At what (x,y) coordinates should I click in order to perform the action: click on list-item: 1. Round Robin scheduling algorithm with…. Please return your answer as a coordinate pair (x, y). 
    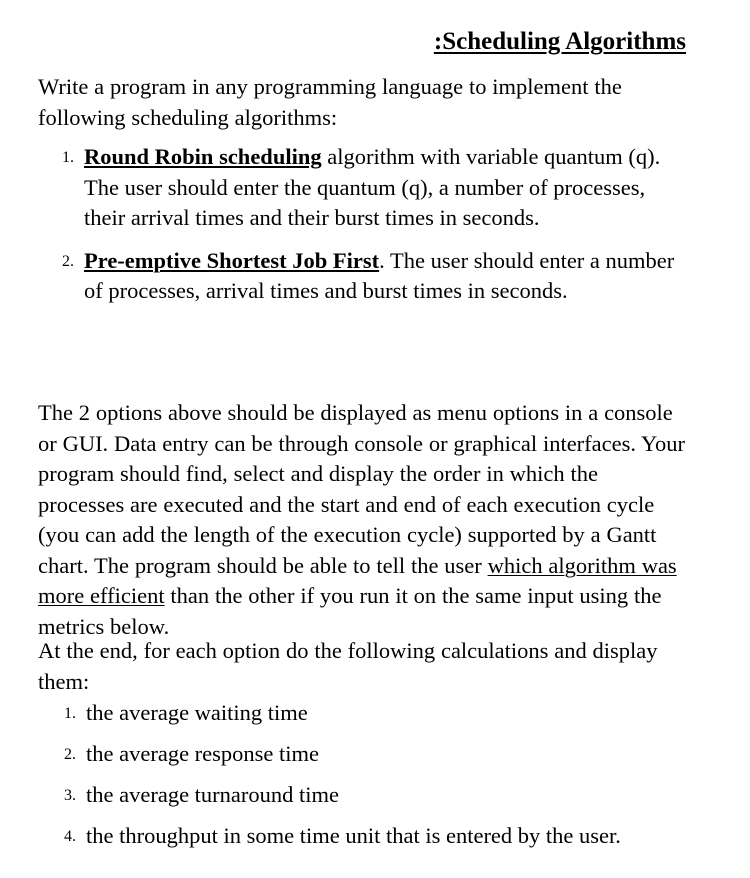
    Looking at the image, I should click on (374, 188).